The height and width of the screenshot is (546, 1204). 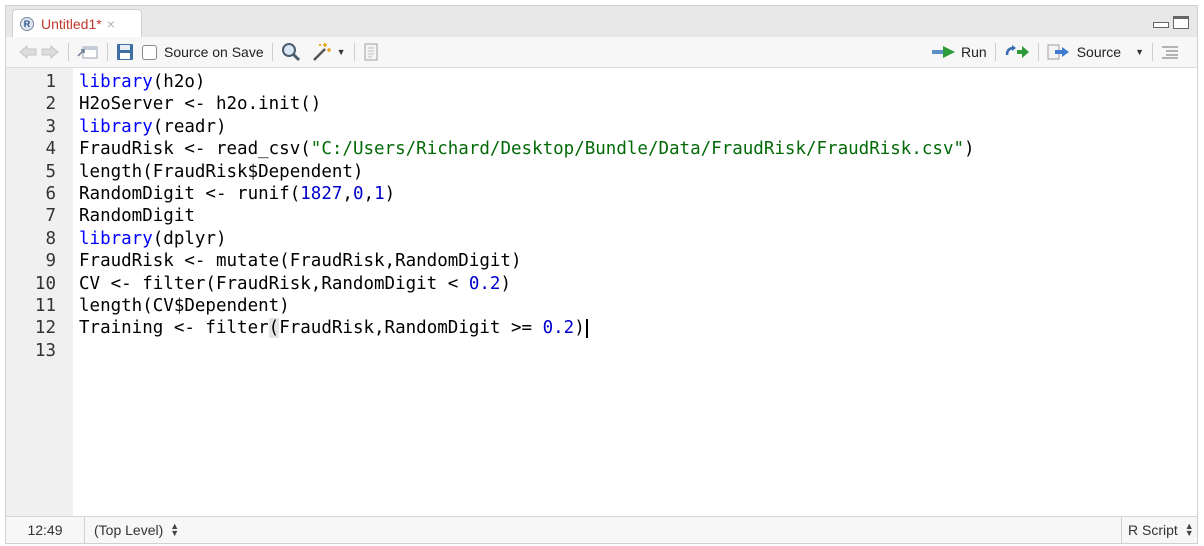 I want to click on back-arrow-icon, so click(x=28, y=52).